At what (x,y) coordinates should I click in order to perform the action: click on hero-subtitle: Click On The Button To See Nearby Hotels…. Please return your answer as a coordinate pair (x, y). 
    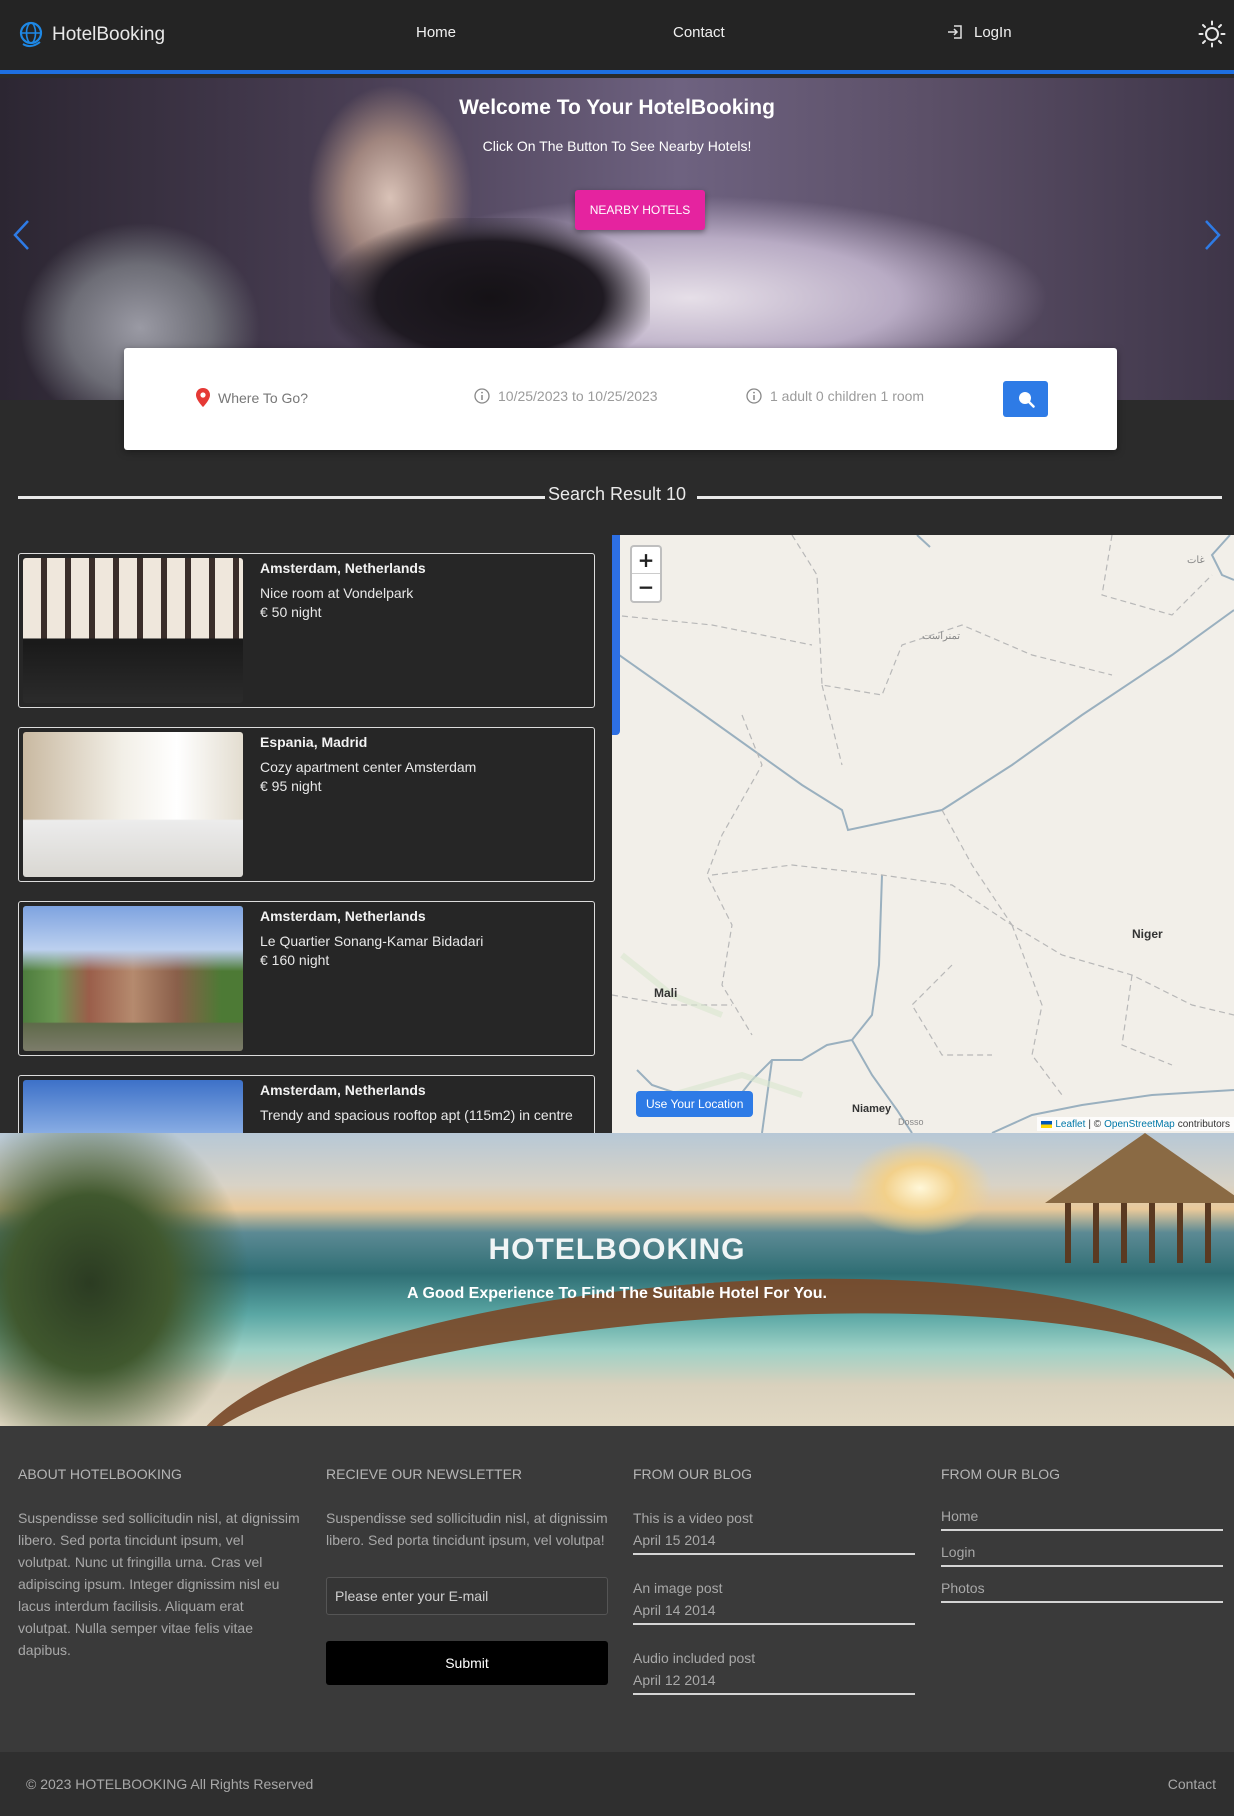
    Looking at the image, I should click on (617, 146).